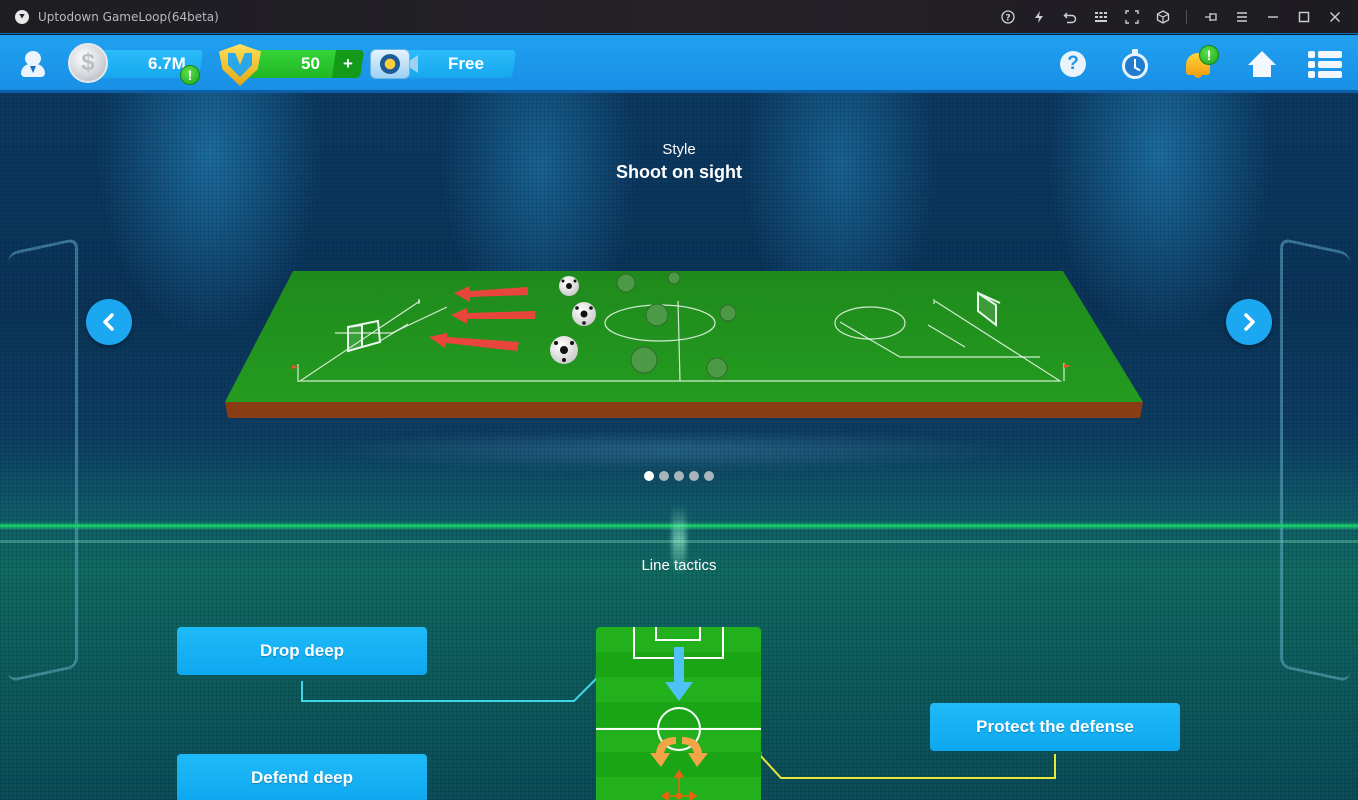 The width and height of the screenshot is (1358, 800). What do you see at coordinates (679, 172) in the screenshot?
I see `style-value: Shoot on sight` at bounding box center [679, 172].